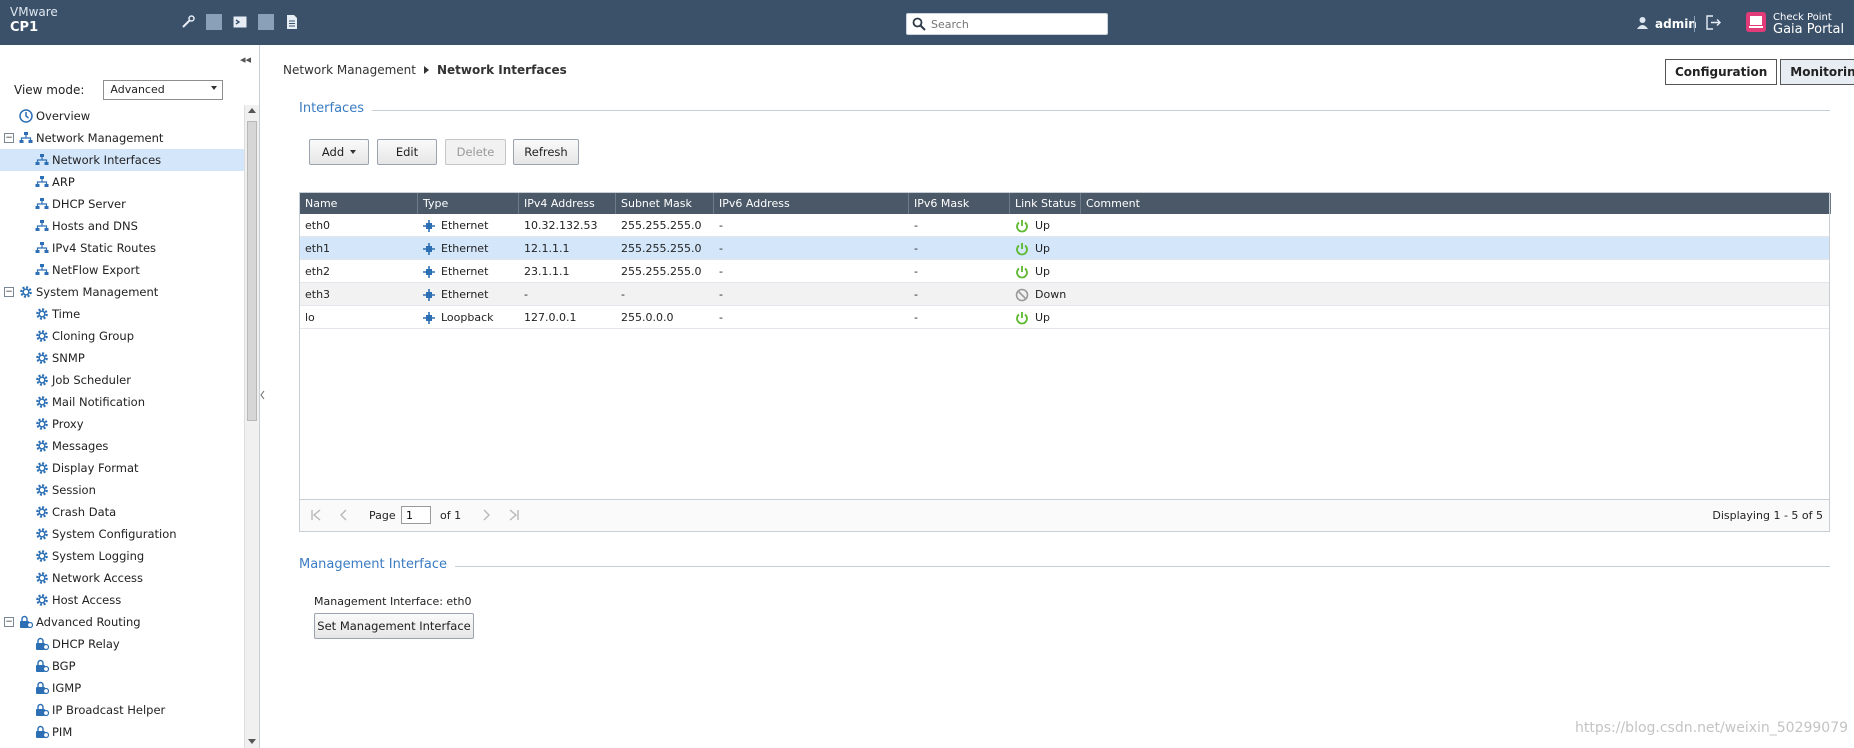  I want to click on column-header: Link Status, so click(1045, 203).